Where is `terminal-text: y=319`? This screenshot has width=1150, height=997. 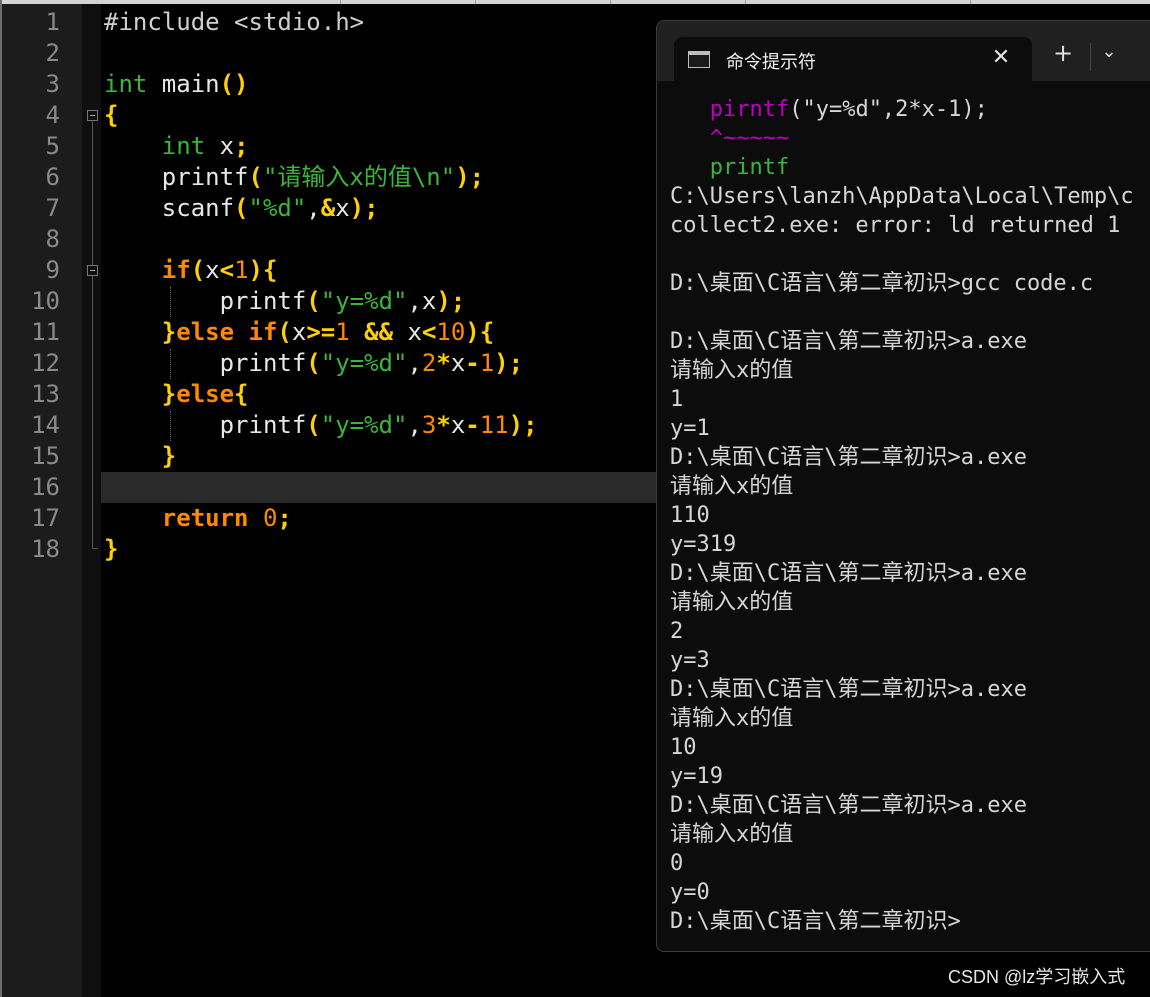 terminal-text: y=319 is located at coordinates (703, 544).